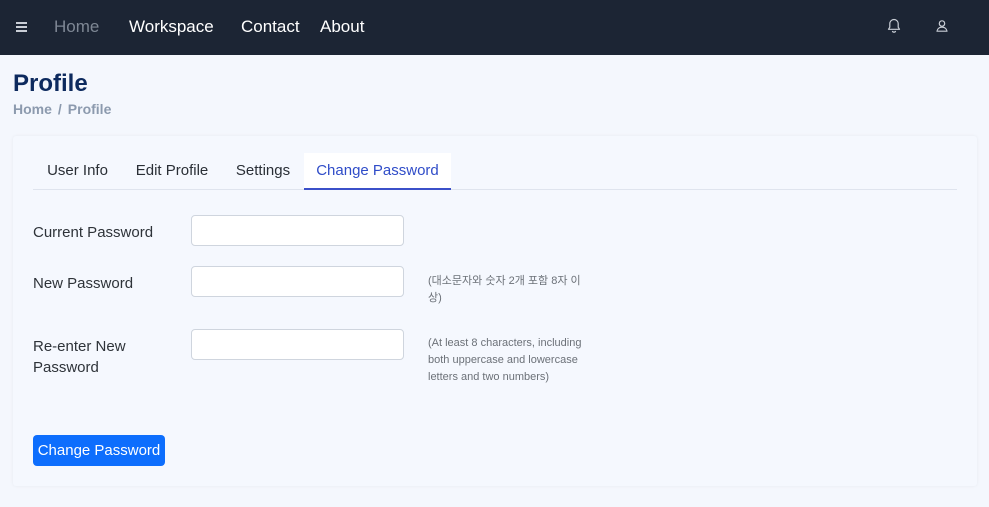 The width and height of the screenshot is (989, 507). I want to click on confirm-password-input, so click(297, 344).